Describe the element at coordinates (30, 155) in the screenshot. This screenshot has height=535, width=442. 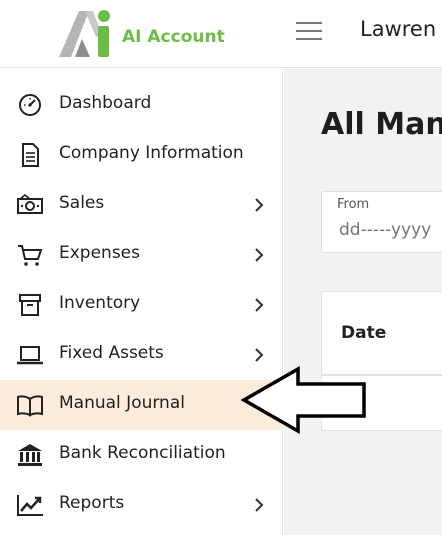
I see `document-icon` at that location.